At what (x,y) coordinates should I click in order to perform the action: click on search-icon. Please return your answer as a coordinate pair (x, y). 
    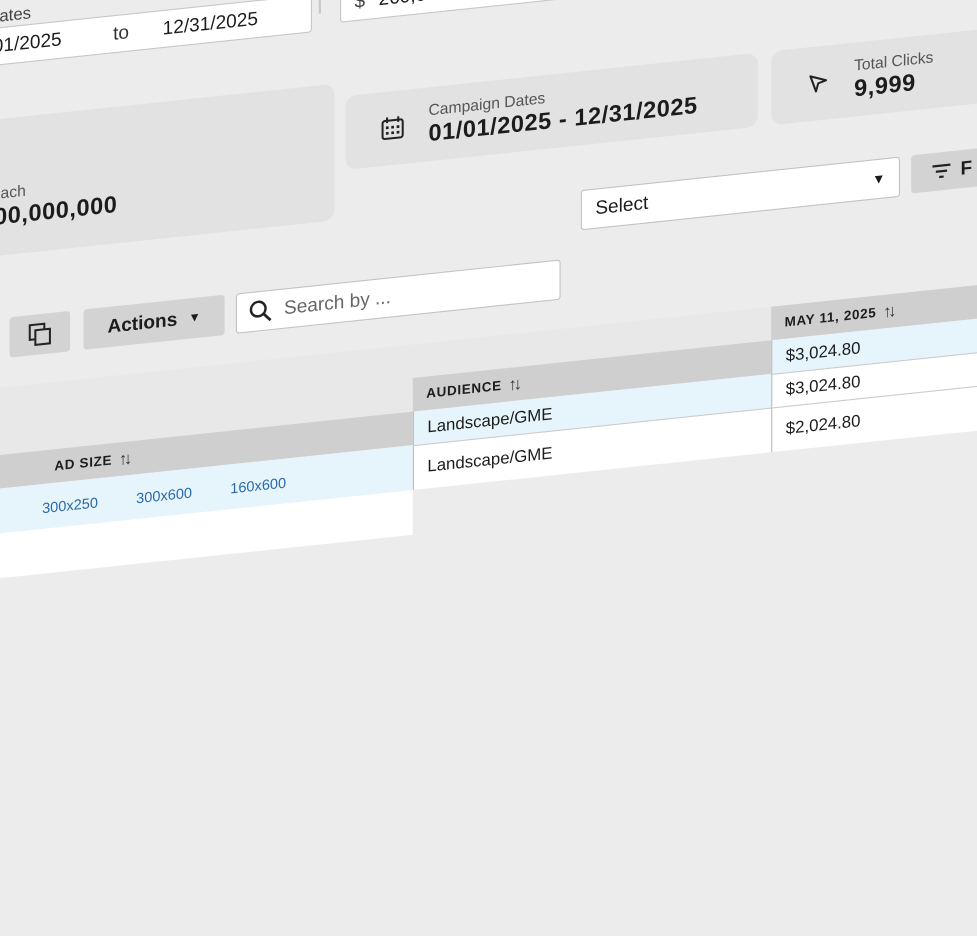
    Looking at the image, I should click on (260, 310).